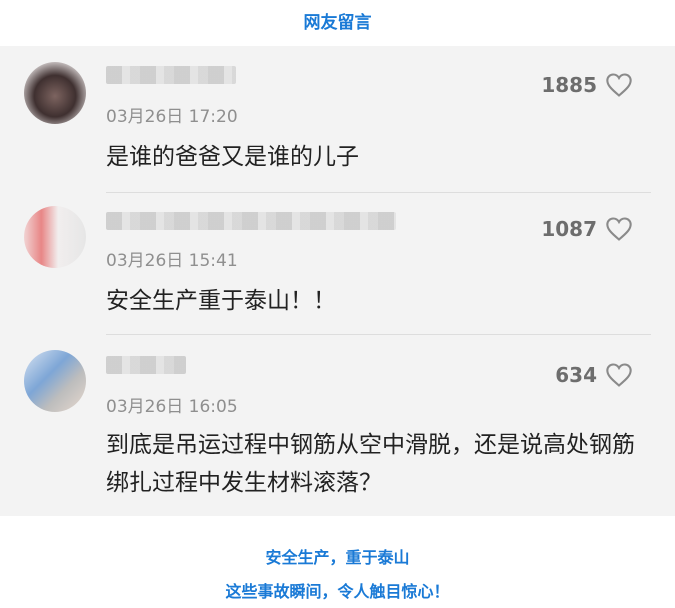 Image resolution: width=675 pixels, height=608 pixels. Describe the element at coordinates (172, 407) in the screenshot. I see `comment-timestamp: 03月26日 16:05` at that location.